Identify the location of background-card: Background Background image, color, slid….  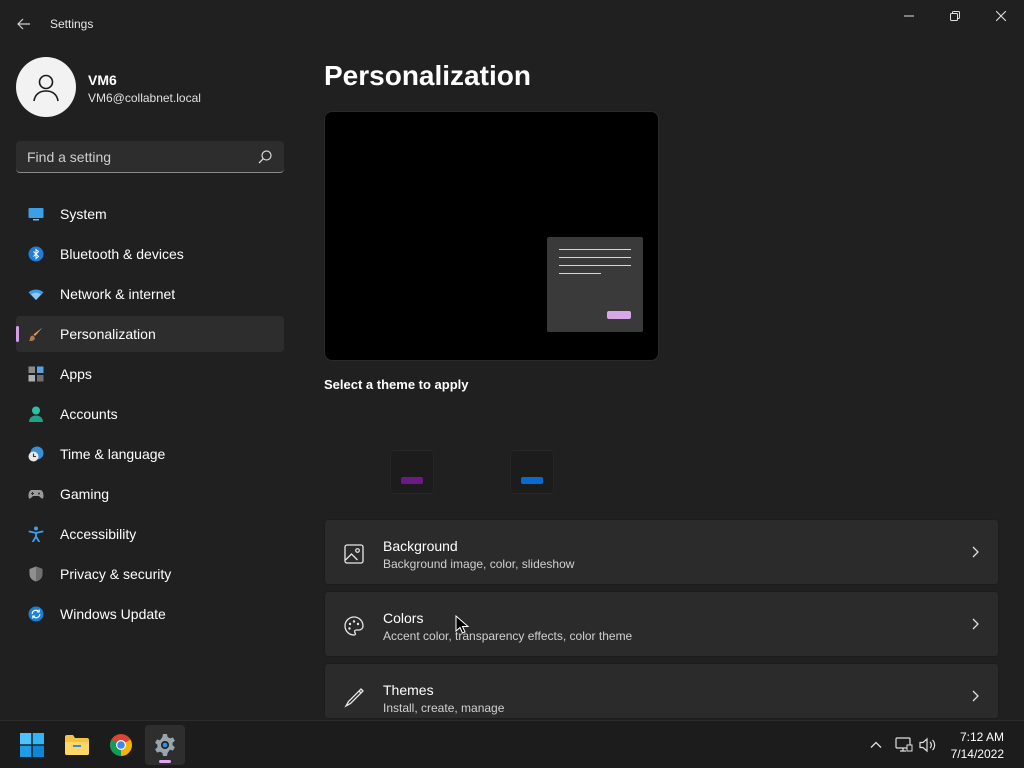
(661, 552).